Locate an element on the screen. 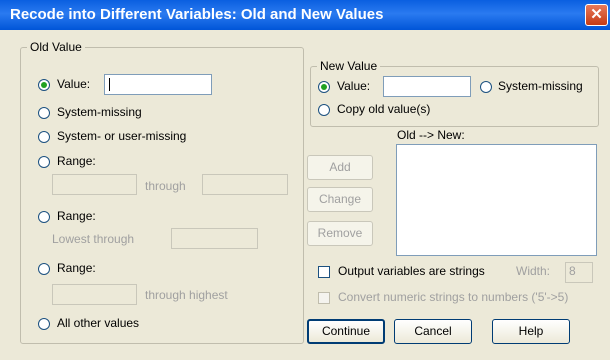  copy-old-value-label: Copy old value(s) is located at coordinates (384, 109).